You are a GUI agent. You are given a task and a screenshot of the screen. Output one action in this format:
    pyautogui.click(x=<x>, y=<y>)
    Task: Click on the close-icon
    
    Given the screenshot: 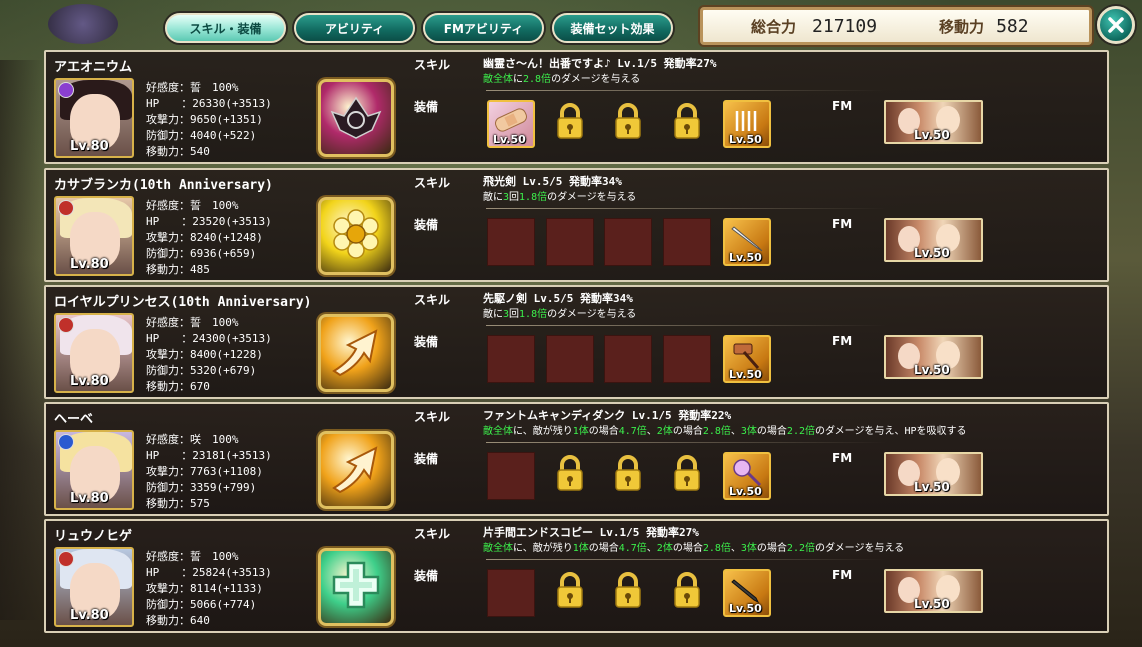 What is the action you would take?
    pyautogui.click(x=1116, y=25)
    